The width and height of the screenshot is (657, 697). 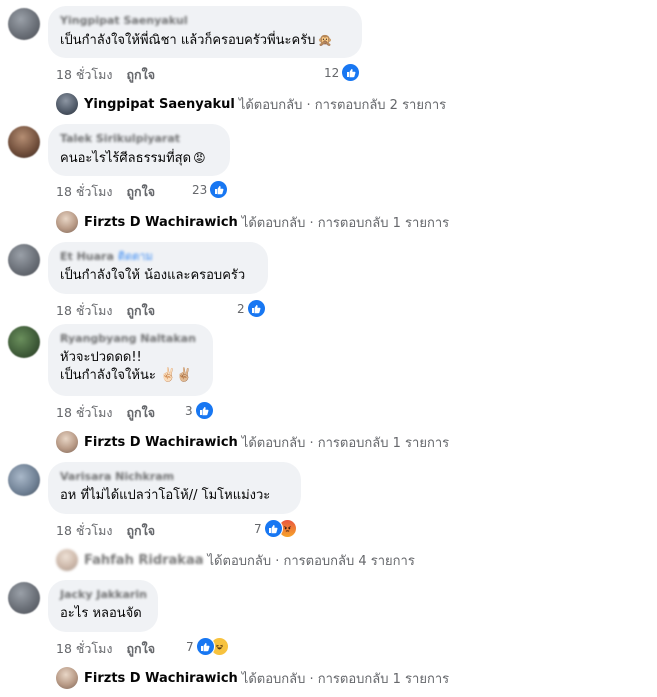 What do you see at coordinates (144, 560) in the screenshot?
I see `reply-author: Fahfah Ridrakaa` at bounding box center [144, 560].